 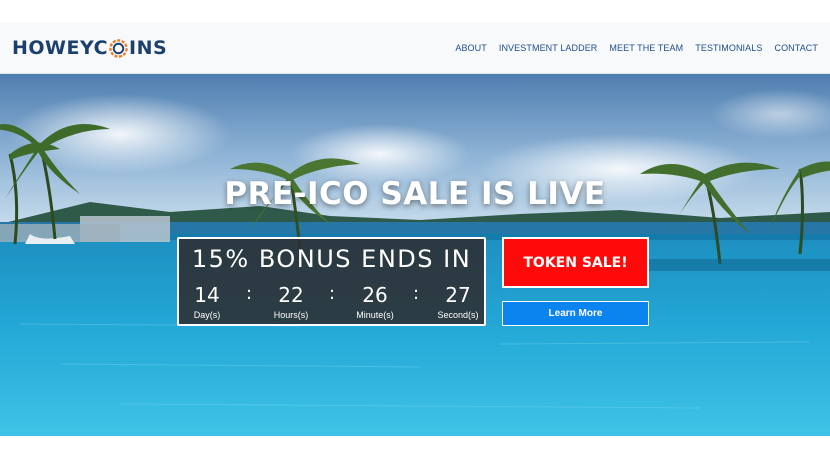 What do you see at coordinates (796, 48) in the screenshot?
I see `nav-contact: CONTACT` at bounding box center [796, 48].